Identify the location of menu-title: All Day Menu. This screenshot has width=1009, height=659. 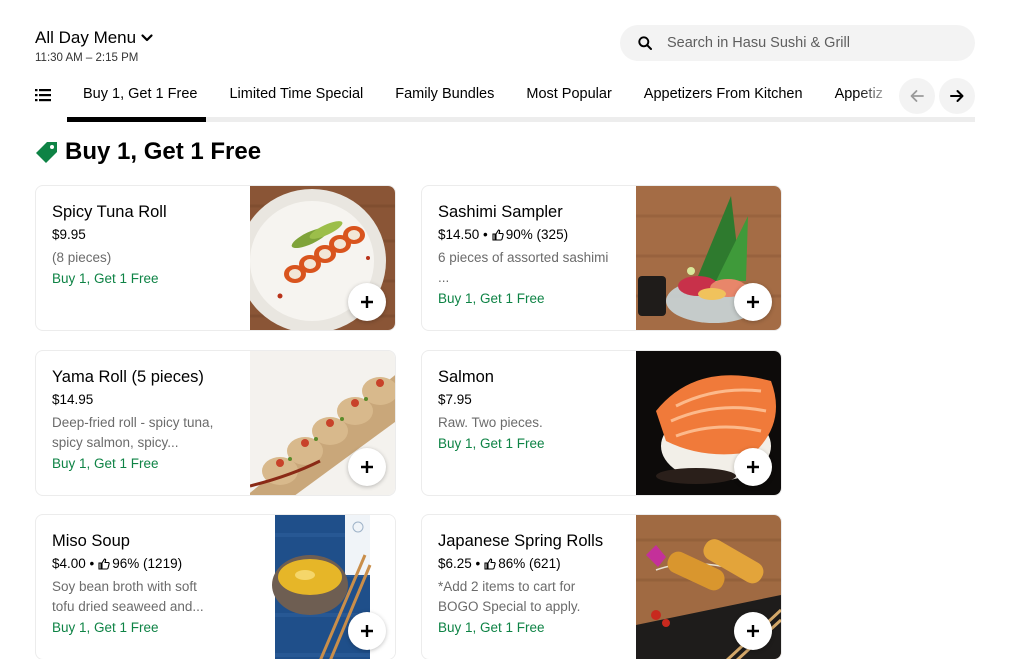
(86, 37).